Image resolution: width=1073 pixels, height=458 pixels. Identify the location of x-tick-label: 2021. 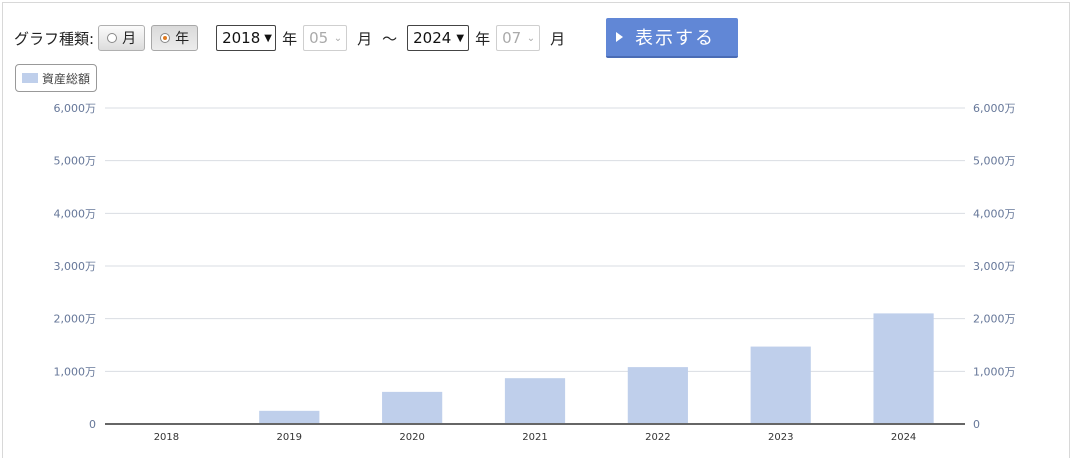
(534, 437).